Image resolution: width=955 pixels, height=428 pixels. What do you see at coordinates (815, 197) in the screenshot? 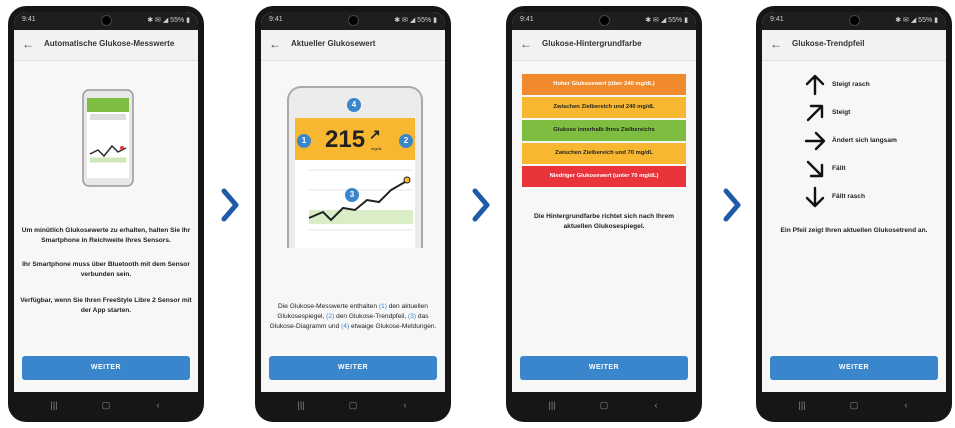
I see `arrow-down-icon` at bounding box center [815, 197].